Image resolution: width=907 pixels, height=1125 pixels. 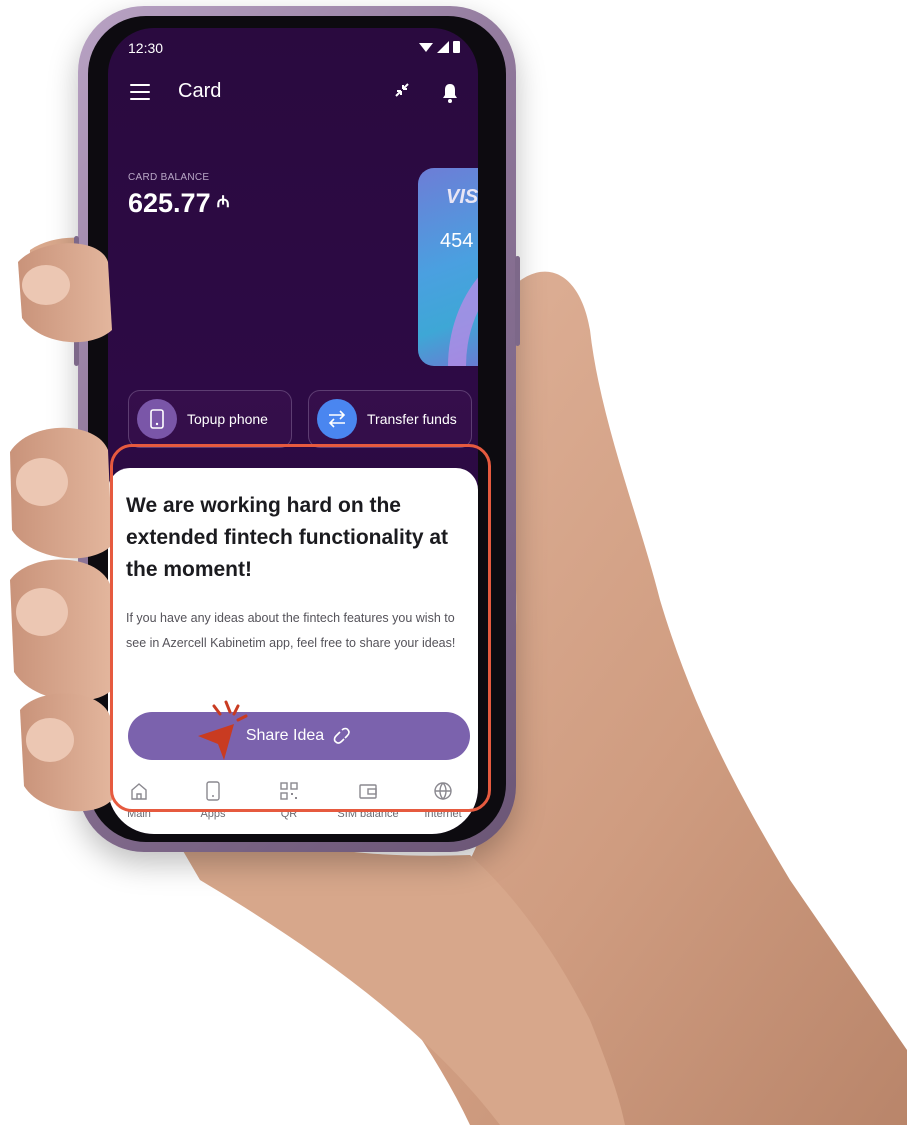 I want to click on card-brand: VISA, so click(x=462, y=197).